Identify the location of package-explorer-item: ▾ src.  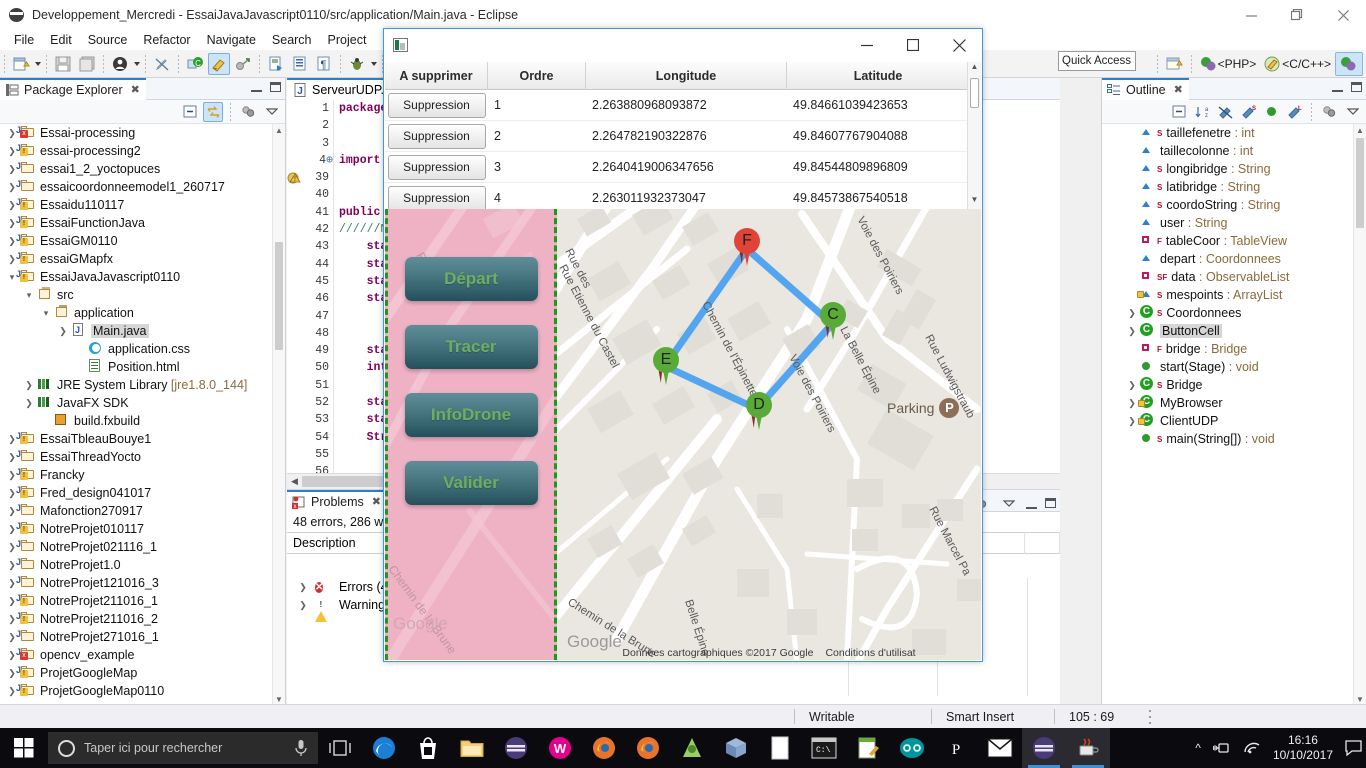
(136, 295).